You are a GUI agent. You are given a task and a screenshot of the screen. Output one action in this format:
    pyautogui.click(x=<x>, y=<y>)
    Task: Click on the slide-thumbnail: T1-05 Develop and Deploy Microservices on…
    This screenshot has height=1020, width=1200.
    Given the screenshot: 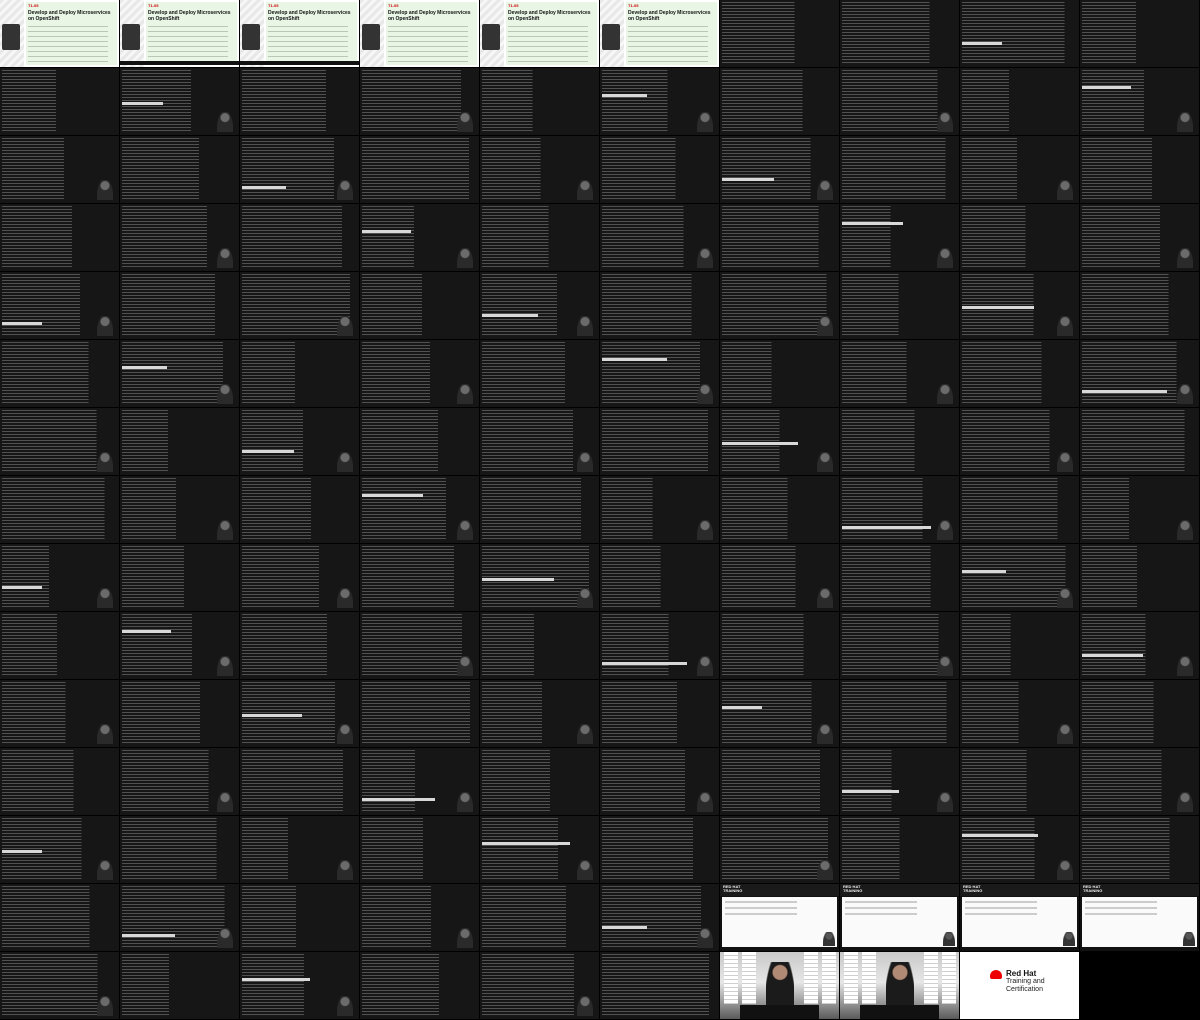 What is the action you would take?
    pyautogui.click(x=420, y=34)
    